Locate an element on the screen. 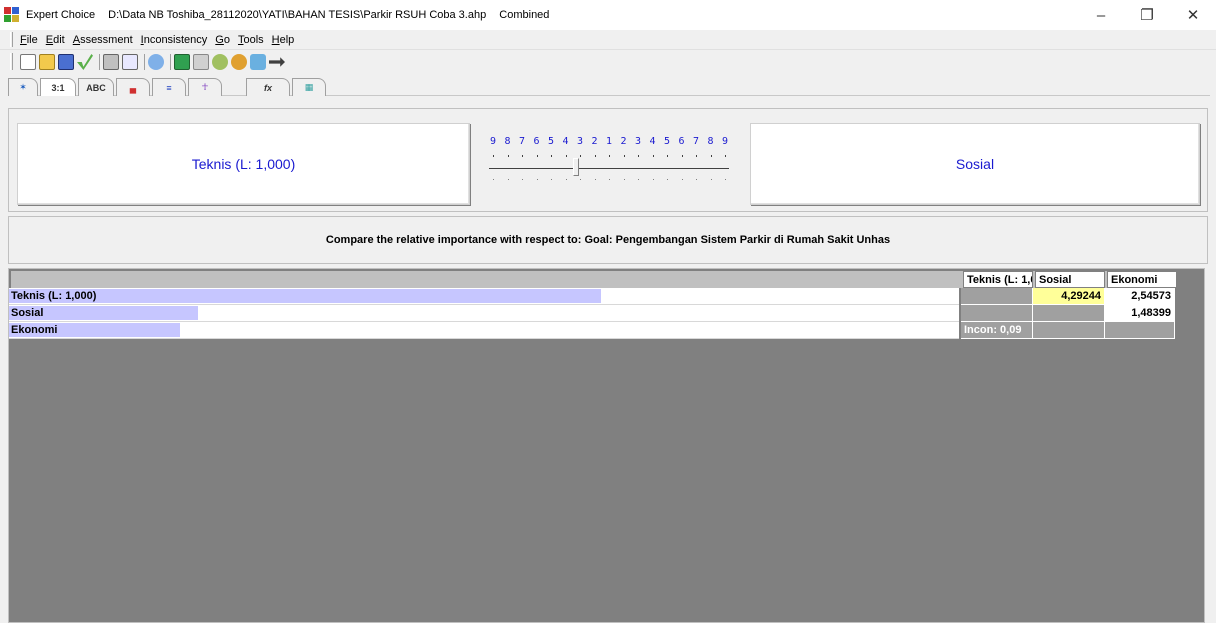  print-icon is located at coordinates (111, 62).